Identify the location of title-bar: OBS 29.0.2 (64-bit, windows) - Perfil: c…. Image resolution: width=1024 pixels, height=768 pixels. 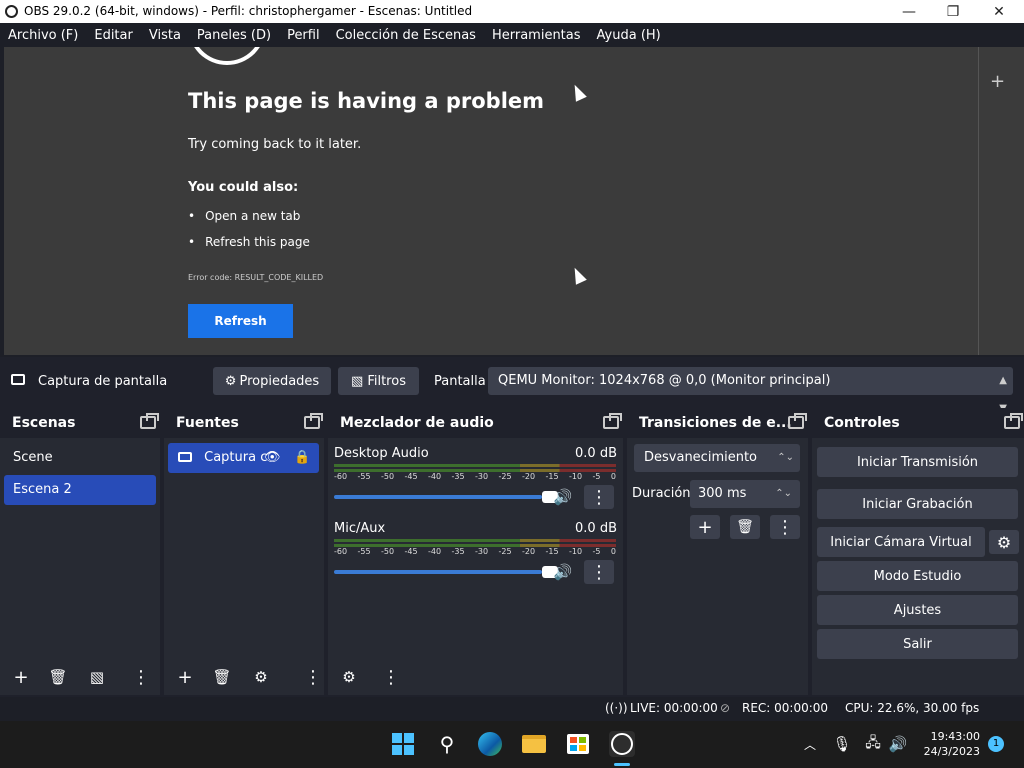
(512, 11).